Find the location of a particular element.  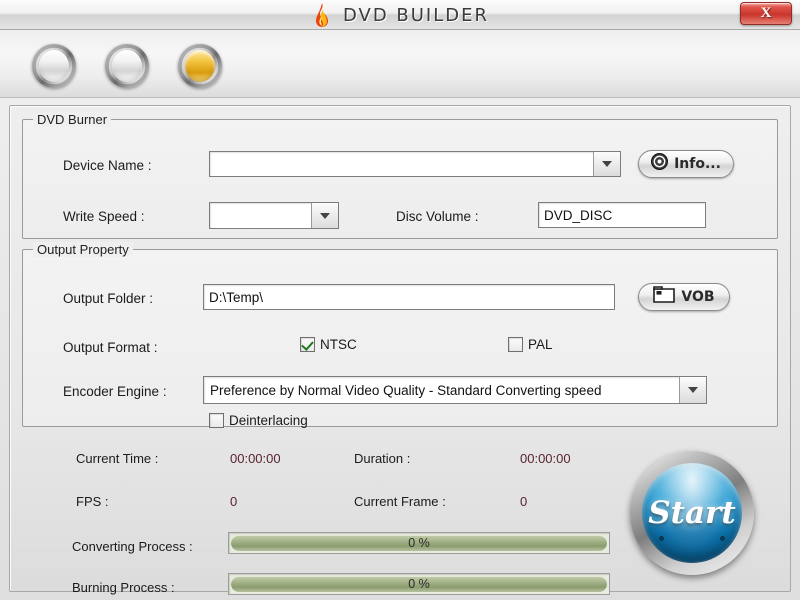

output-format-label: Output Format : is located at coordinates (110, 347).